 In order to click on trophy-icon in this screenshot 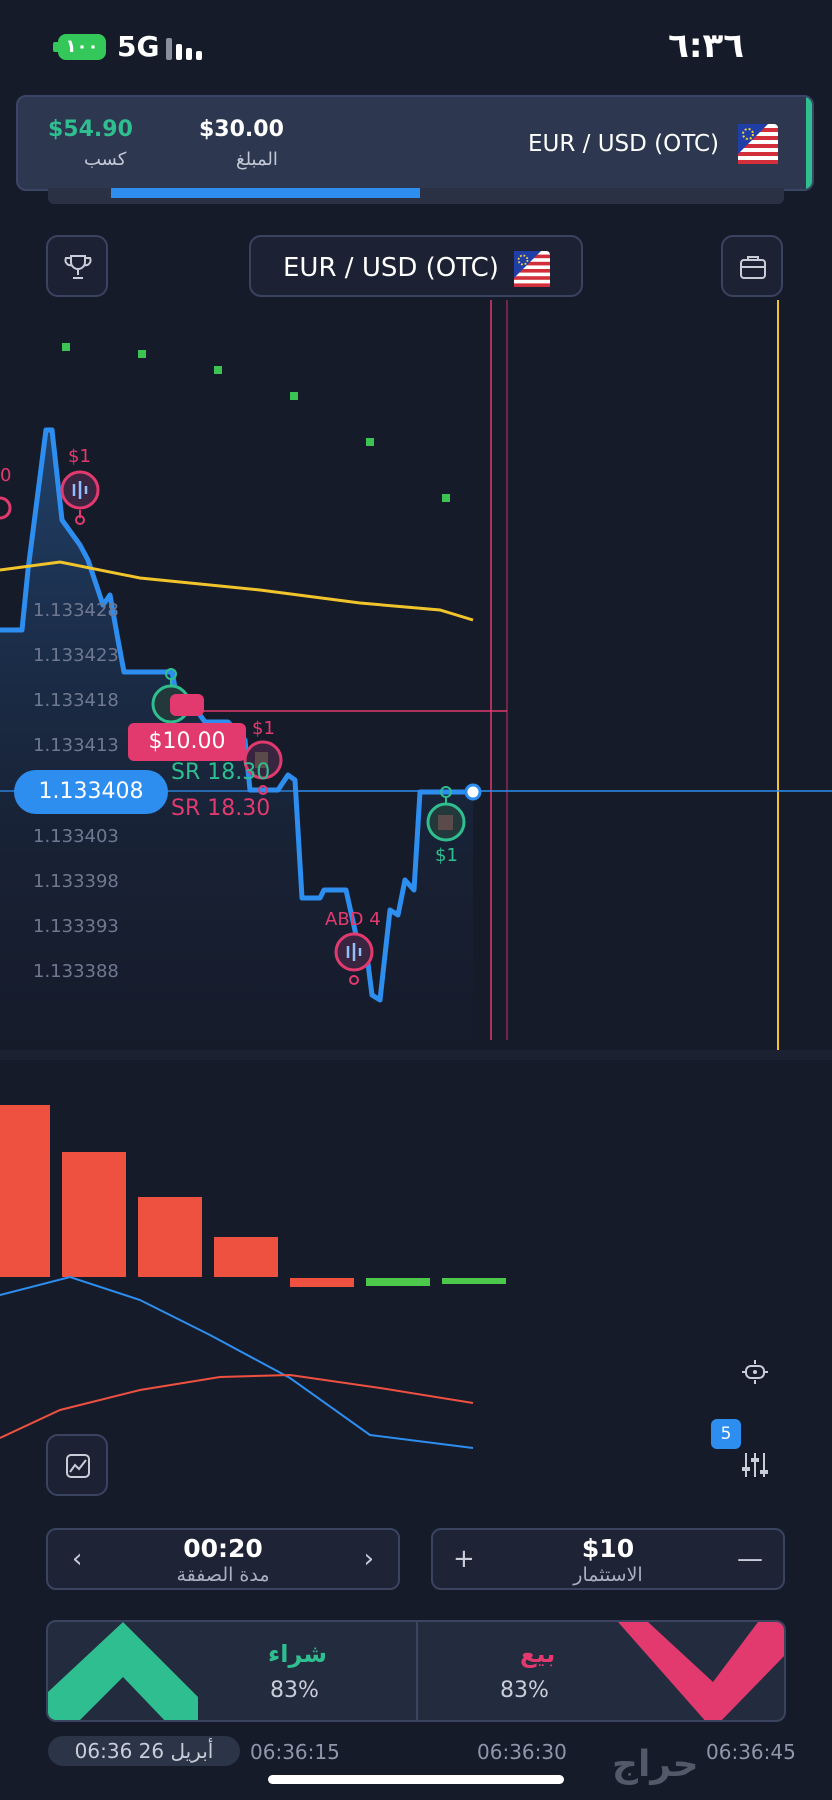, I will do `click(78, 267)`.